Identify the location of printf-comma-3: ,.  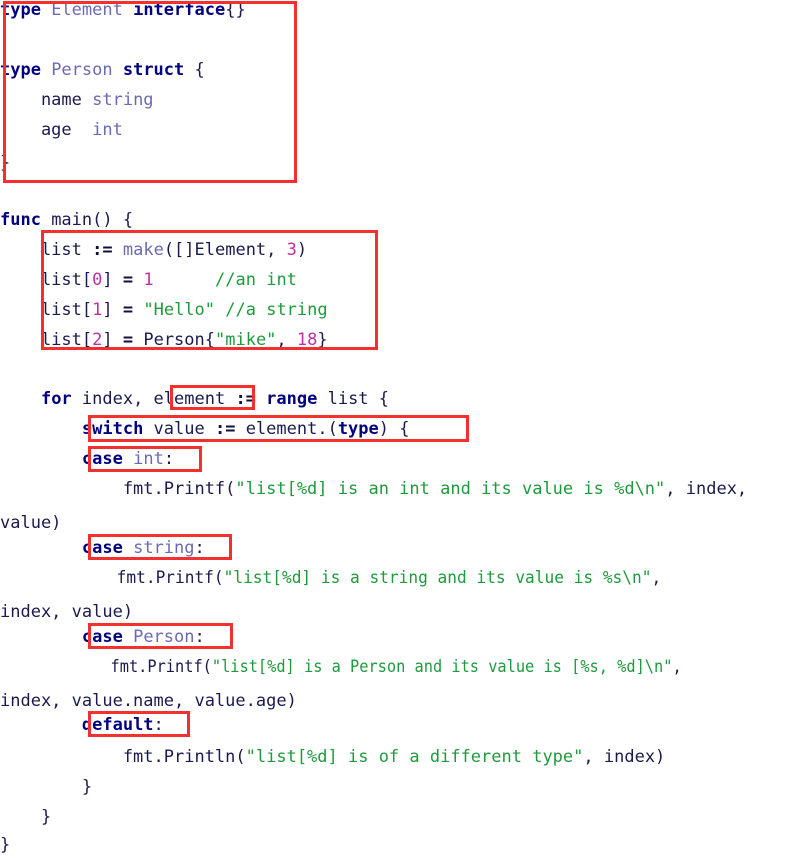
(677, 667).